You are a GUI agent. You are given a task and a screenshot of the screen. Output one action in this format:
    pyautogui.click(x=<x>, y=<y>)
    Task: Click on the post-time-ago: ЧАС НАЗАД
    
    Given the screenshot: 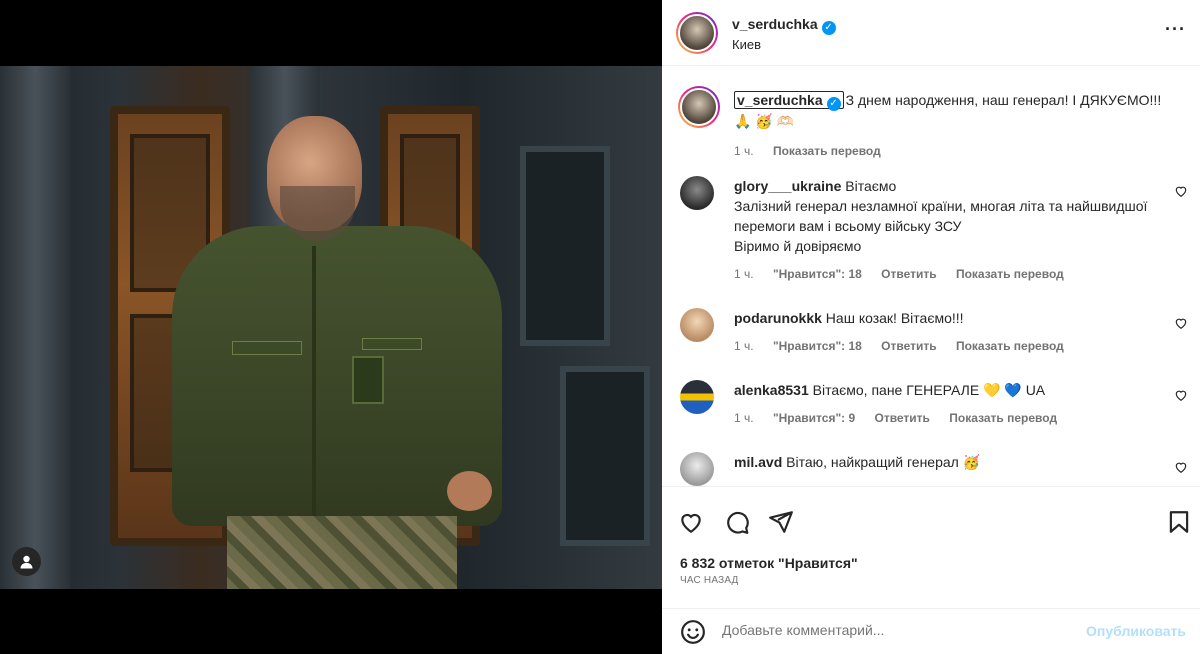 What is the action you would take?
    pyautogui.click(x=709, y=580)
    